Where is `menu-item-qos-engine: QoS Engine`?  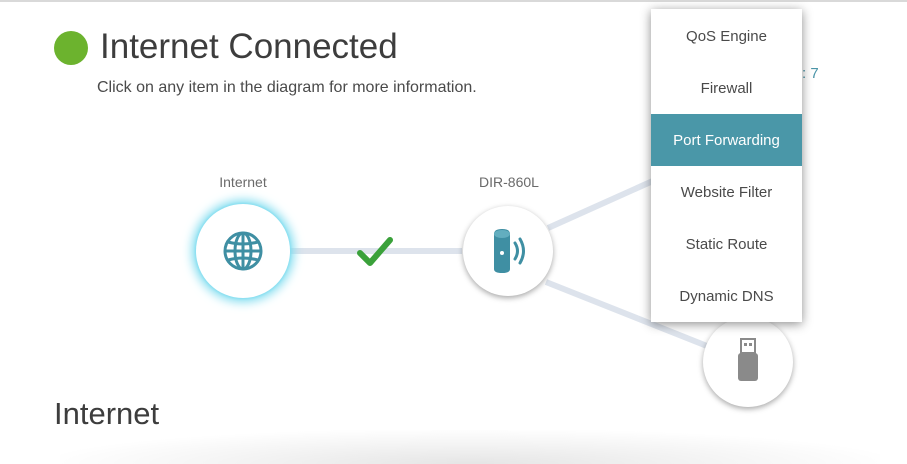 menu-item-qos-engine: QoS Engine is located at coordinates (726, 36).